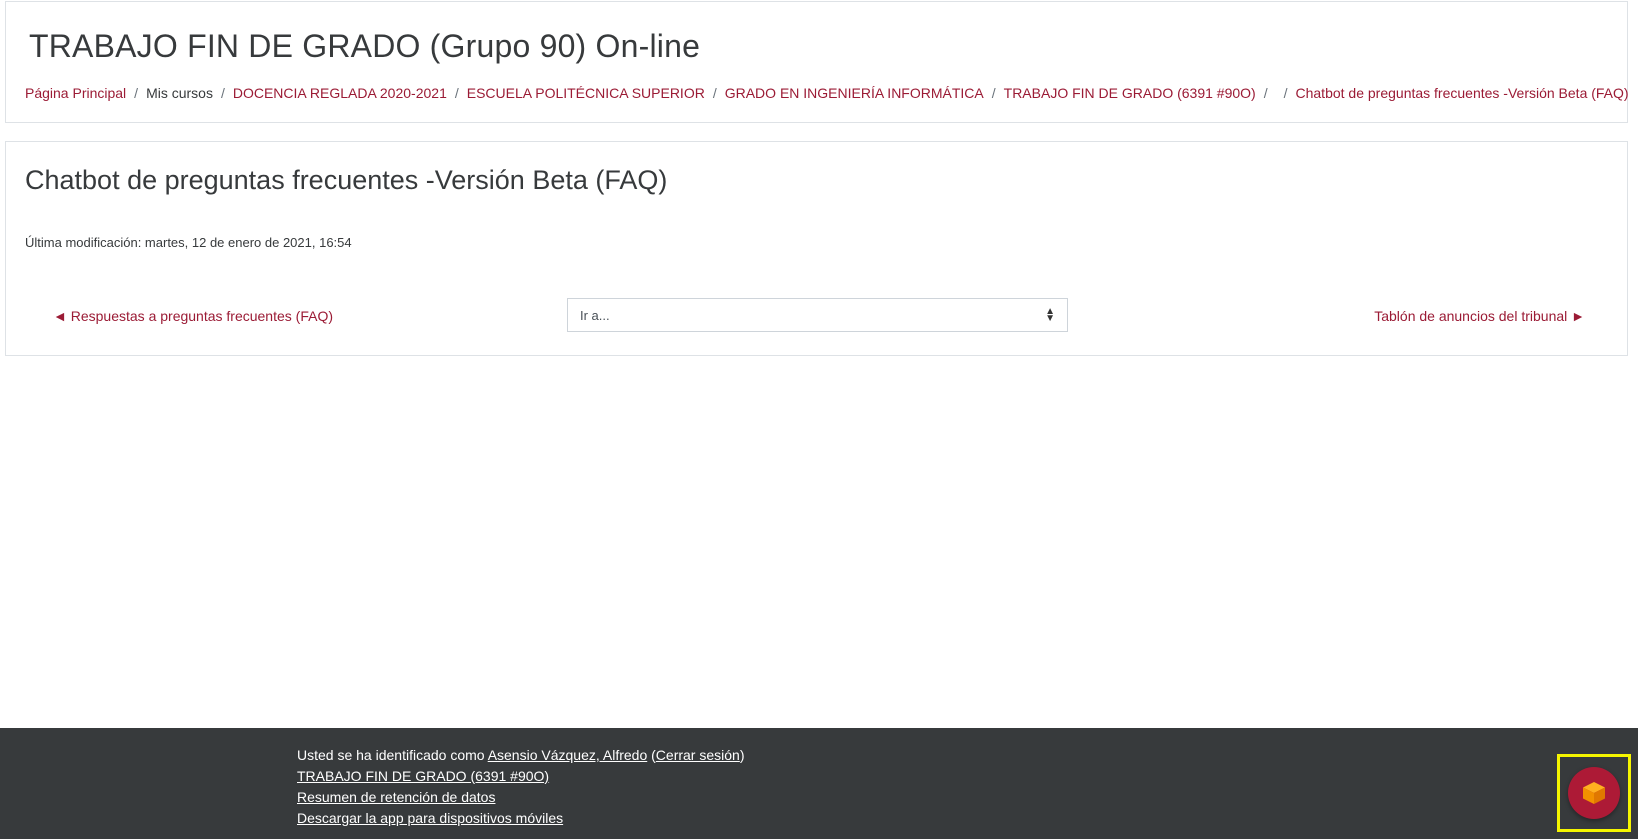  What do you see at coordinates (340, 93) in the screenshot?
I see `breadcrumb-item-docencia: DOCENCIA REGLADA 2020-2021` at bounding box center [340, 93].